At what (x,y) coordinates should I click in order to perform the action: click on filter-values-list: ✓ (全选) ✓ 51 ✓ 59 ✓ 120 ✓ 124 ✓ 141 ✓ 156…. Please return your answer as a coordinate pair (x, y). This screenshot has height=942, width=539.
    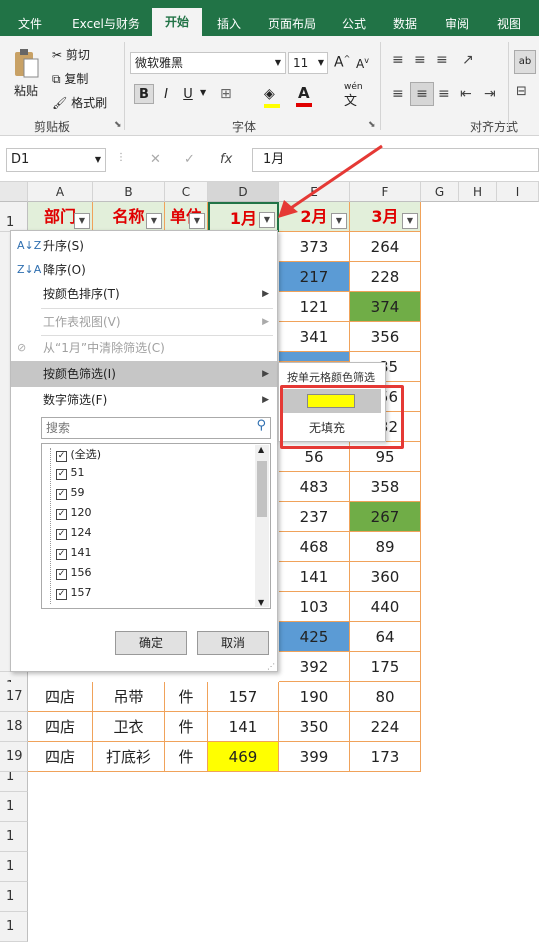
    Looking at the image, I should click on (156, 526).